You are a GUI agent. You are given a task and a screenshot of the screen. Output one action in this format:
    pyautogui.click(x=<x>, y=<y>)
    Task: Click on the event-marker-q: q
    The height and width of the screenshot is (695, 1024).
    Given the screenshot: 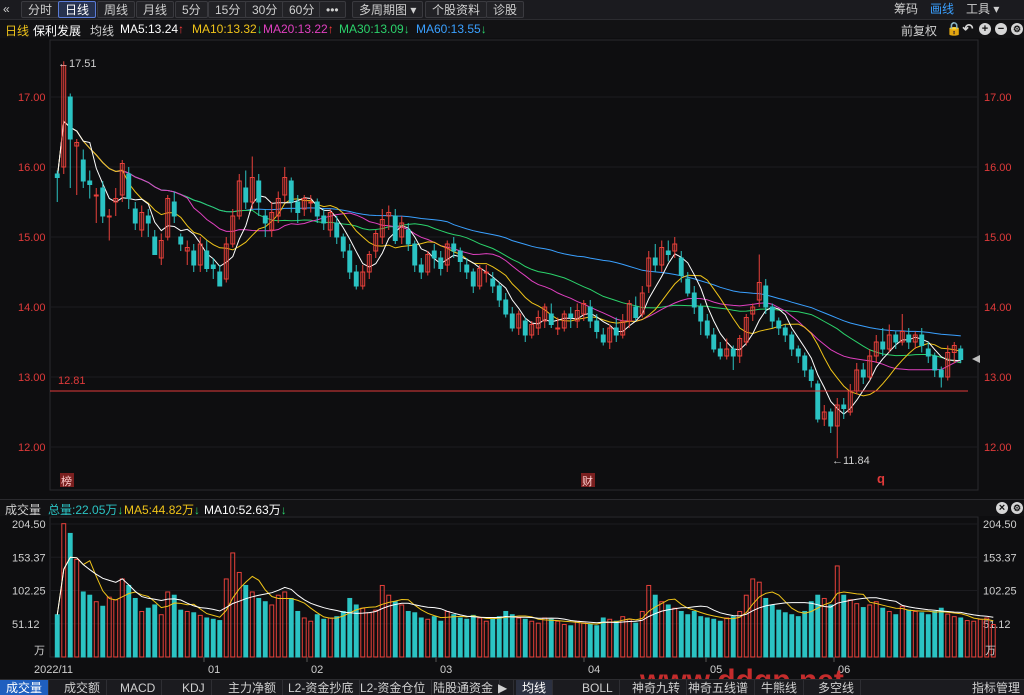 What is the action you would take?
    pyautogui.click(x=881, y=478)
    